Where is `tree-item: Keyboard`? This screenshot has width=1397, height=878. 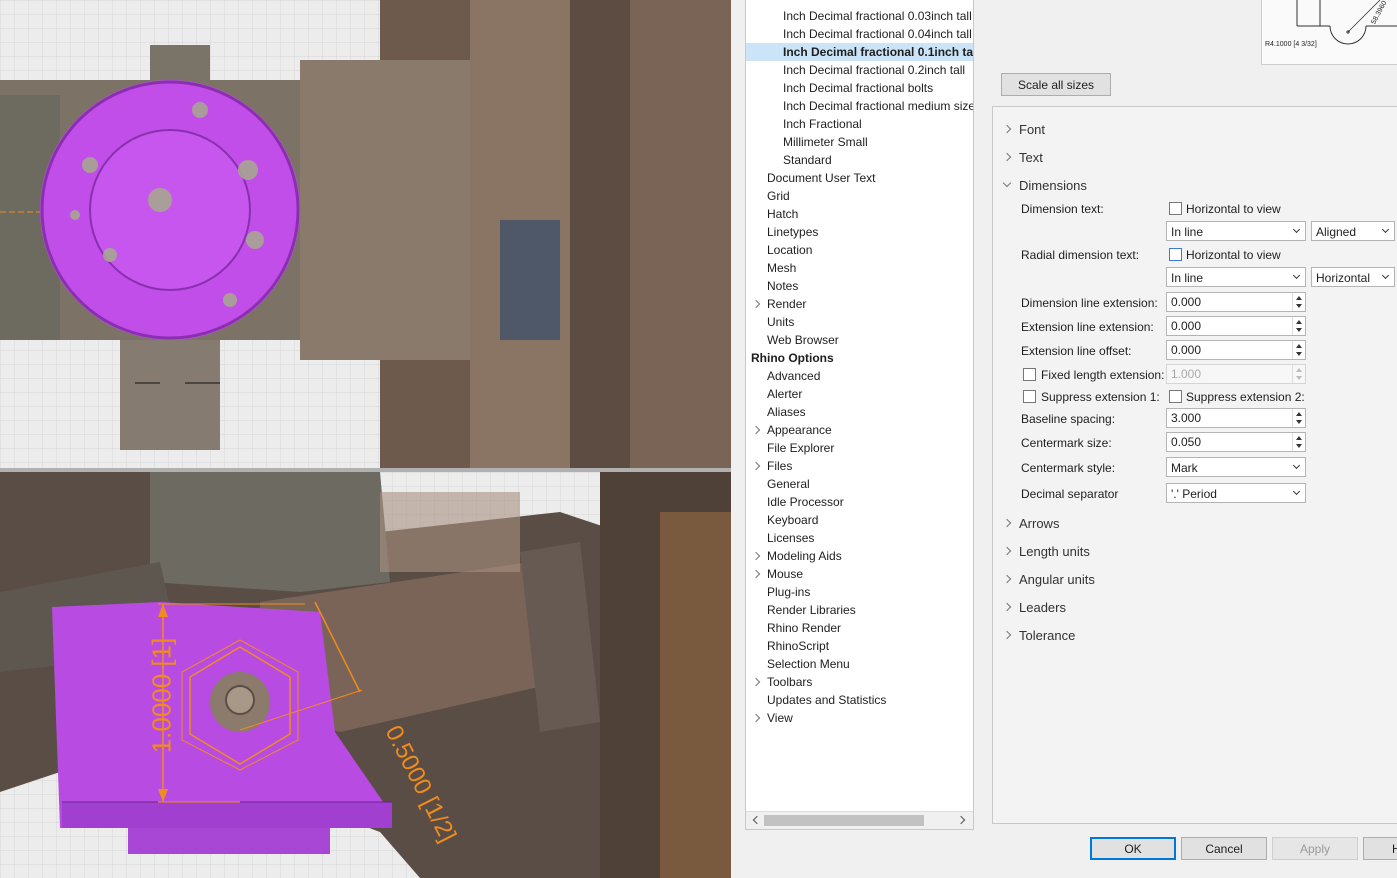
tree-item: Keyboard is located at coordinates (792, 520).